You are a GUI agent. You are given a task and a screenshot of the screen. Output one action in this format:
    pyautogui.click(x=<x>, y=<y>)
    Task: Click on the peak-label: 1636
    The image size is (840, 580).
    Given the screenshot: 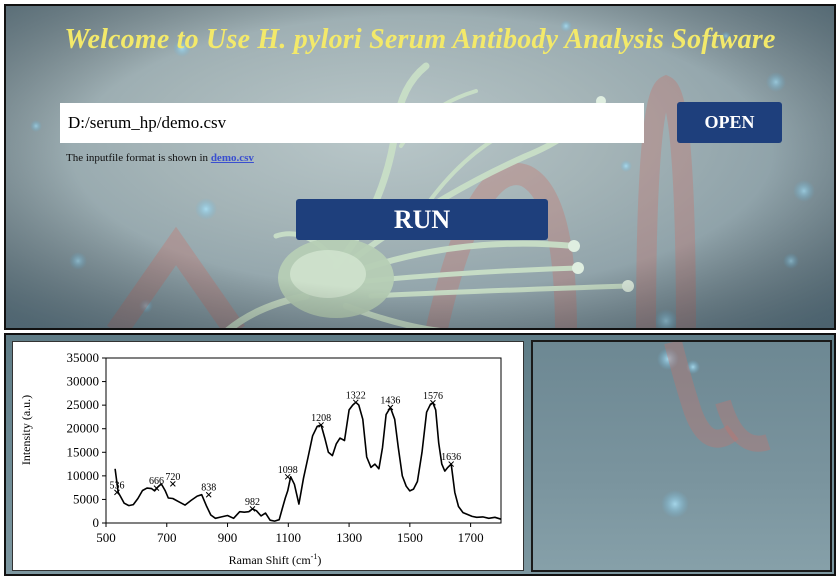 What is the action you would take?
    pyautogui.click(x=451, y=457)
    